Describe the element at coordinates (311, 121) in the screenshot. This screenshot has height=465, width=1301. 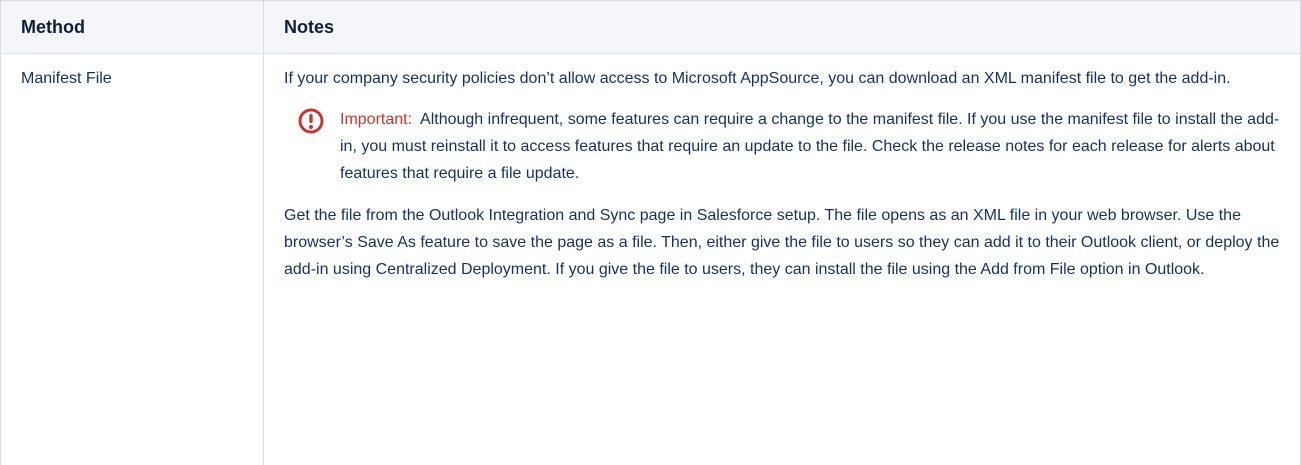
I see `warning-circle-icon` at that location.